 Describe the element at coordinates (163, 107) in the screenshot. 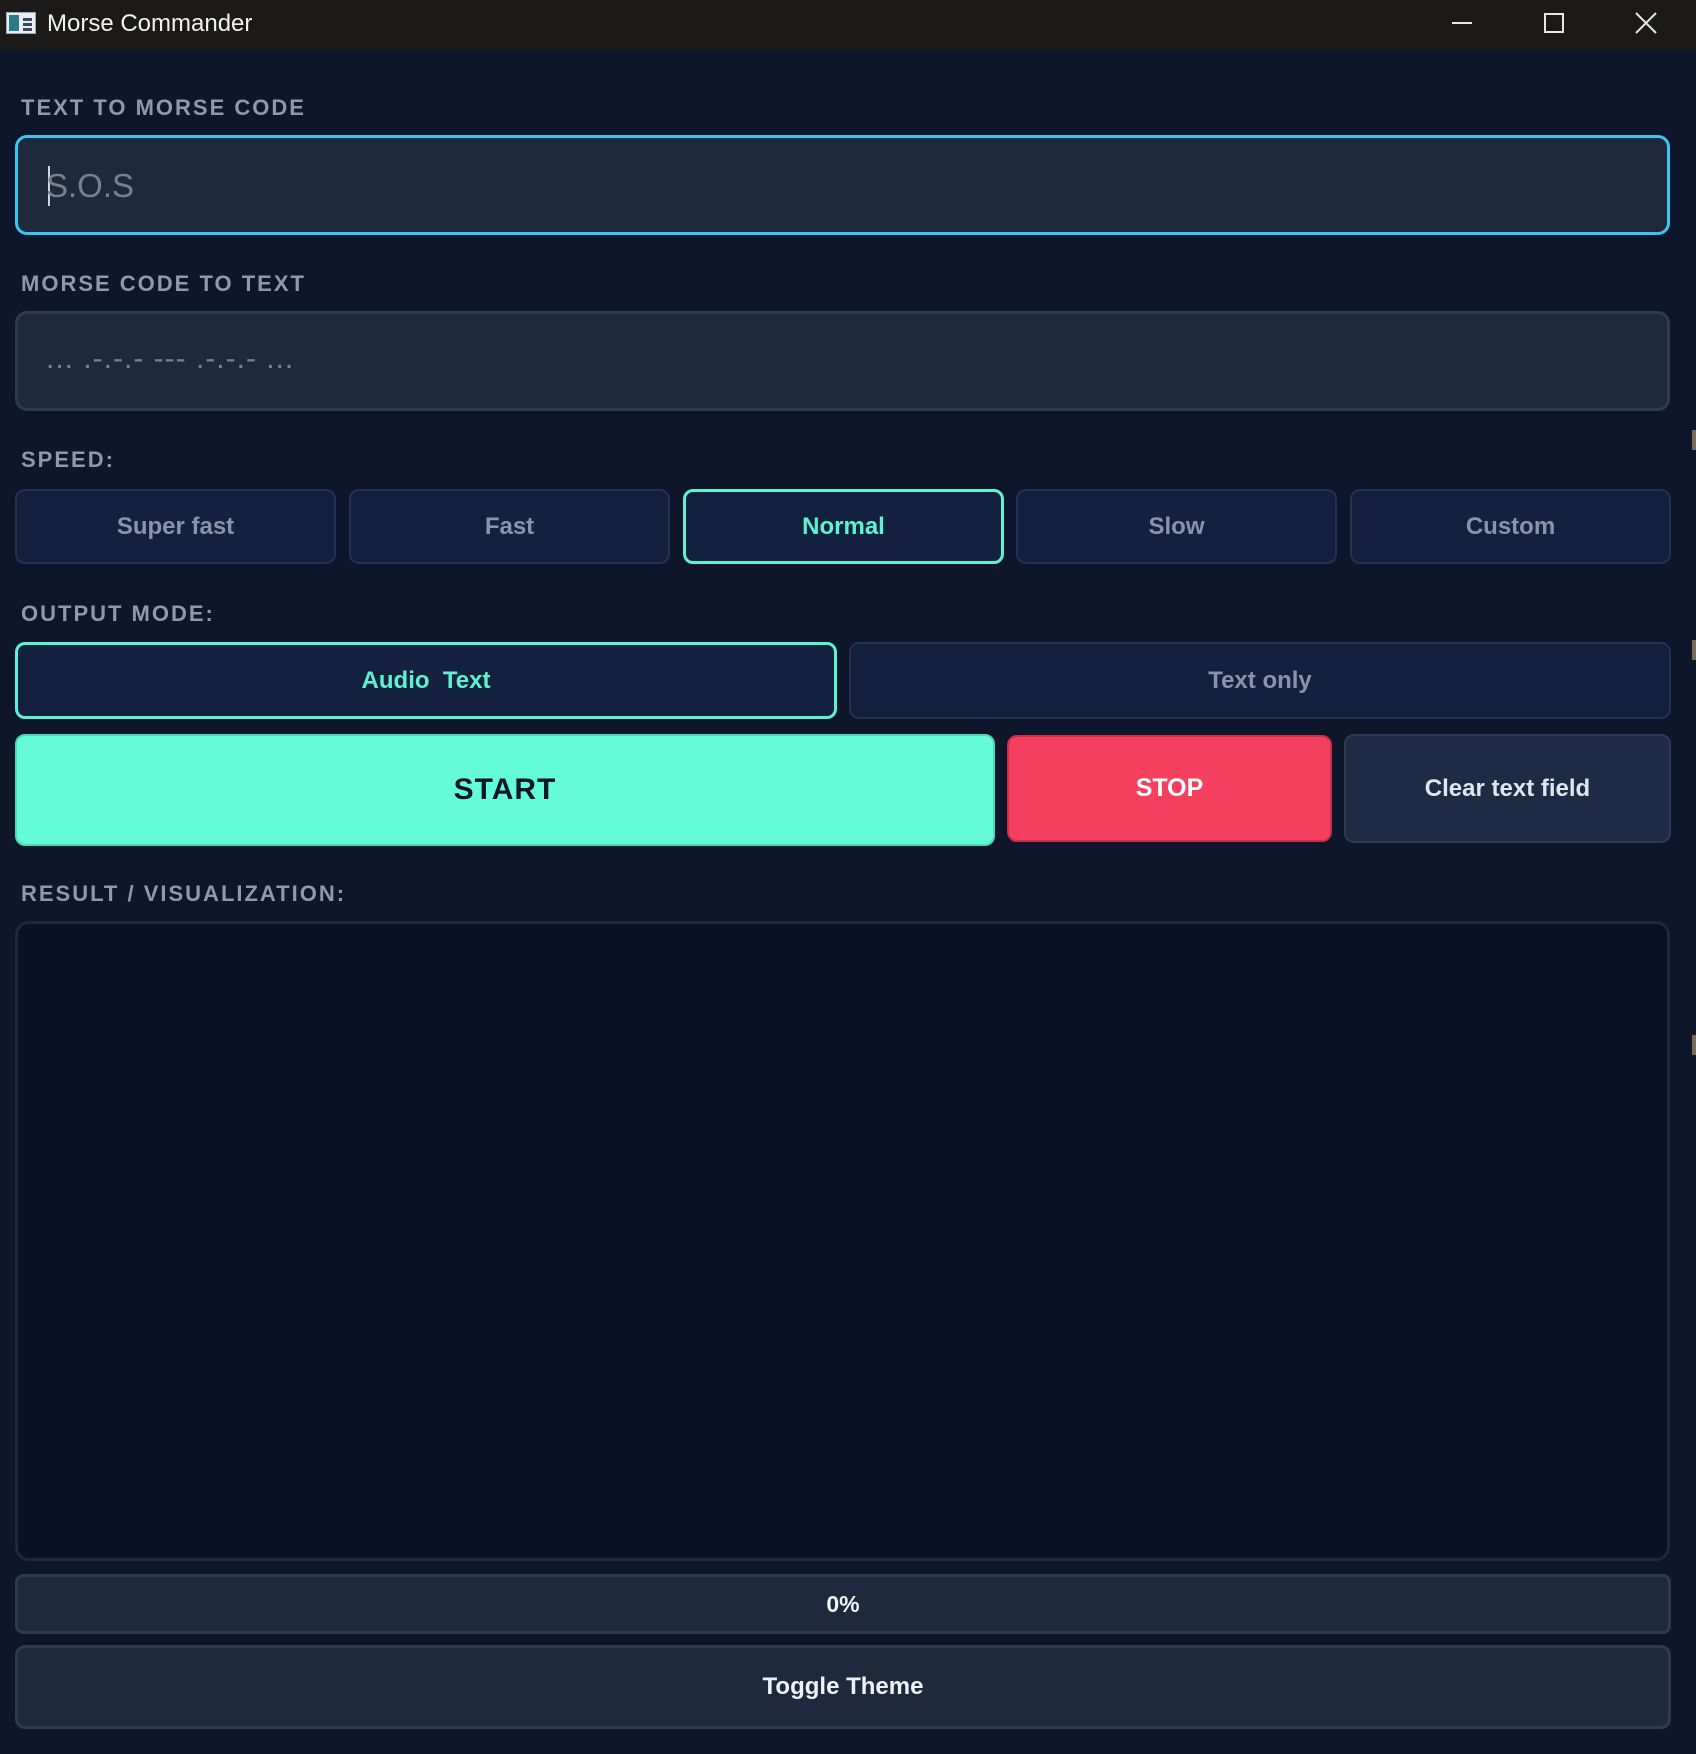

I see `text-to-morse-label: TEXT TO MORSE CODE` at that location.